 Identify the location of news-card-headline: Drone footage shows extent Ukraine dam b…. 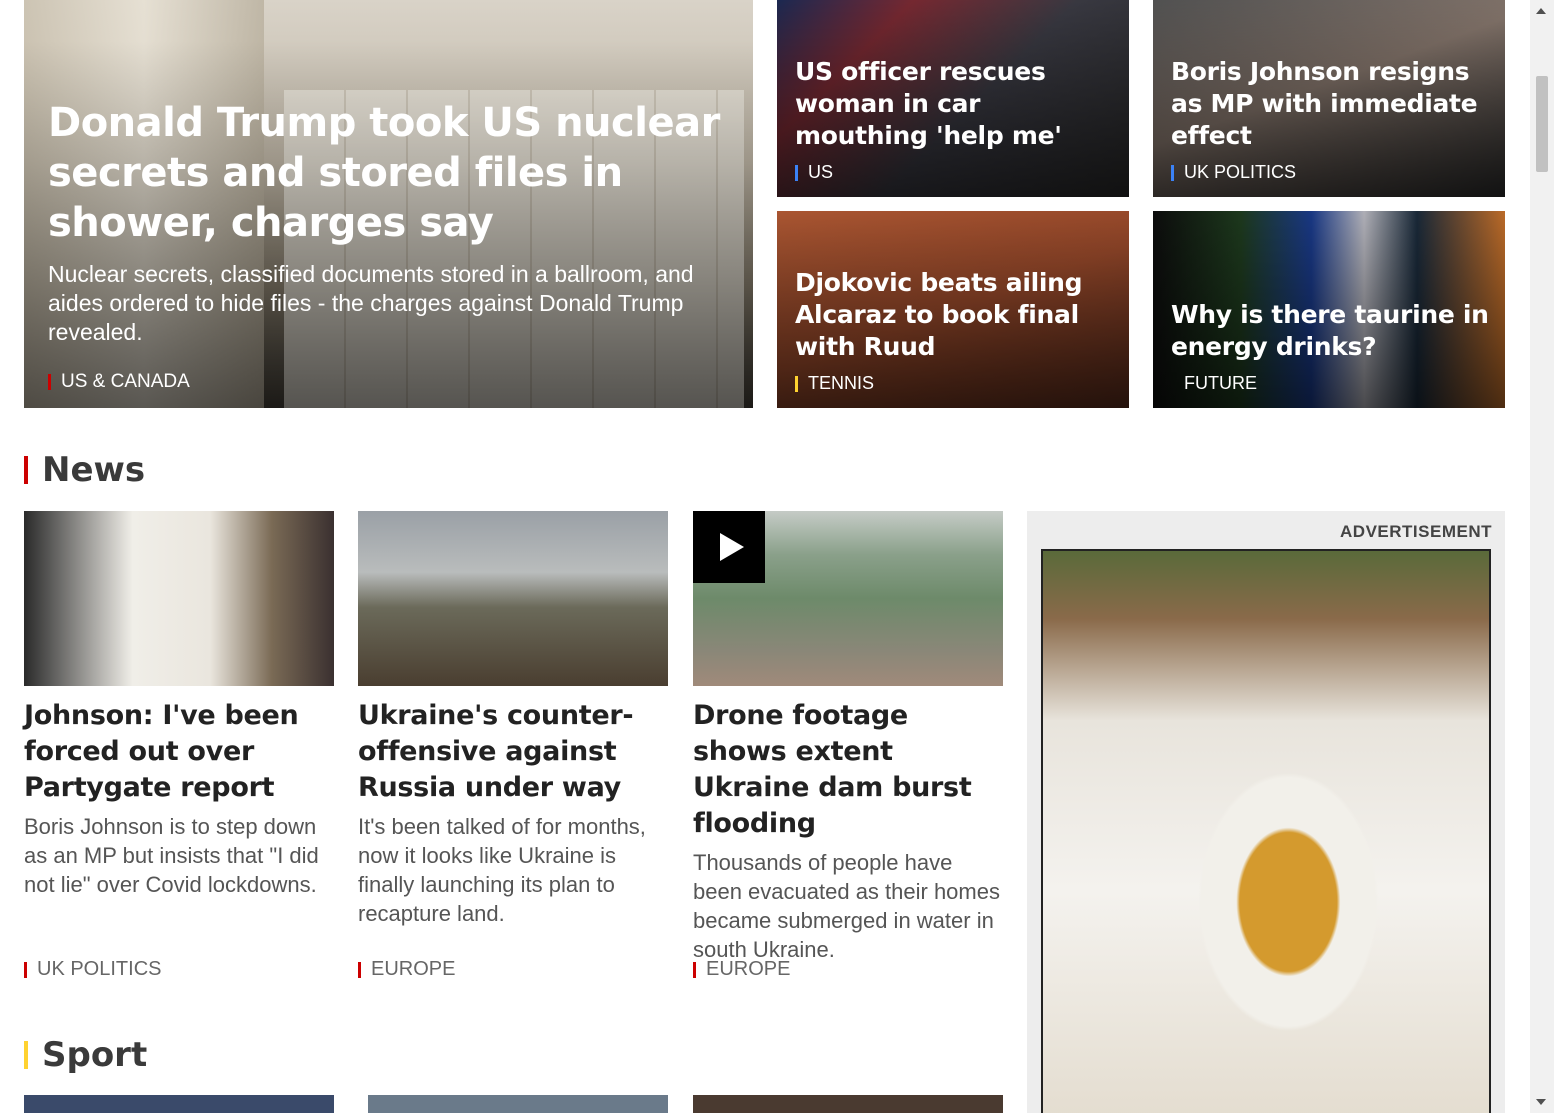
(848, 770).